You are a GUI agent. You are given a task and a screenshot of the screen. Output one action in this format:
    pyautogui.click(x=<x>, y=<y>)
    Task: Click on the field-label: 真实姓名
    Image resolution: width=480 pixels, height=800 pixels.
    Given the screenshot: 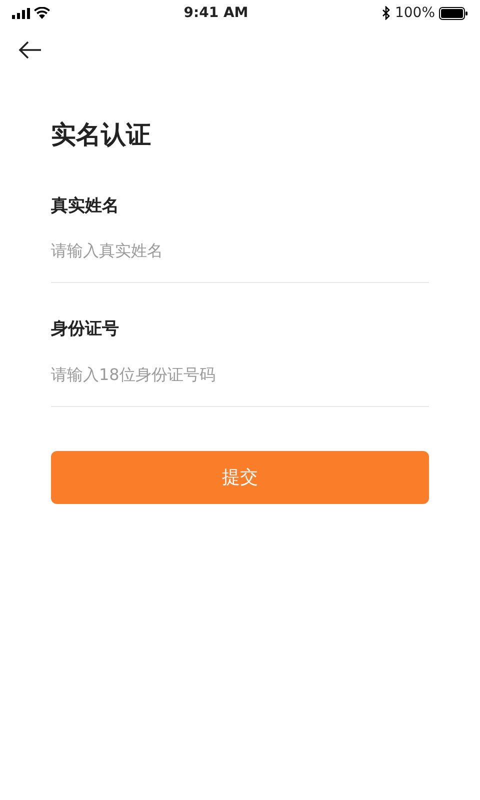 What is the action you would take?
    pyautogui.click(x=85, y=206)
    